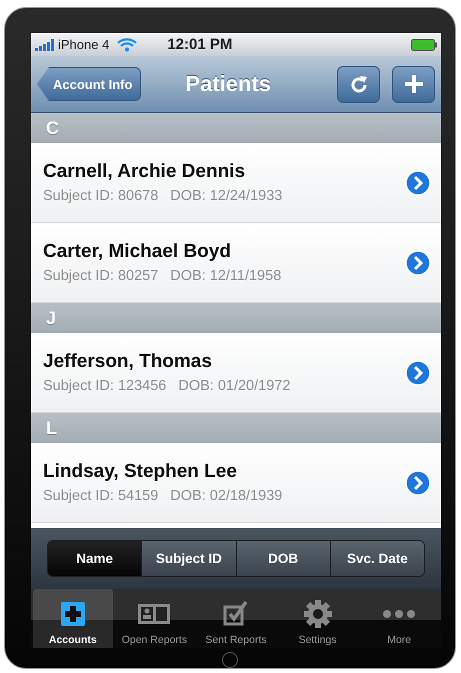  Describe the element at coordinates (84, 44) in the screenshot. I see `carrier-name: iPhone 4` at that location.